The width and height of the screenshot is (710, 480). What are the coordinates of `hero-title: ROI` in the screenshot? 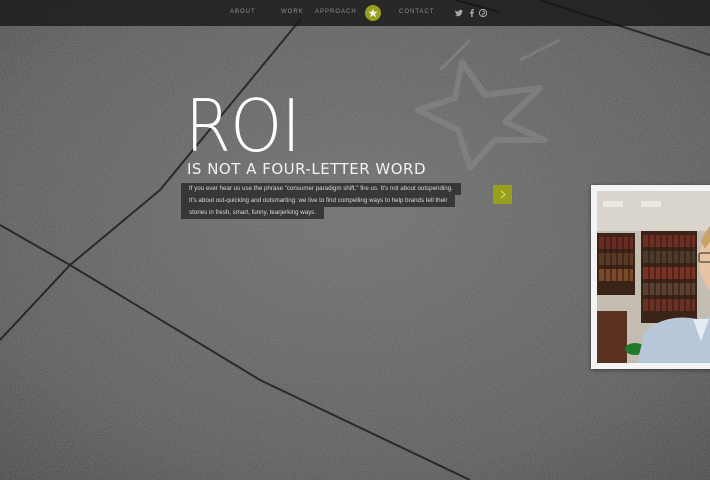 It's located at (243, 126).